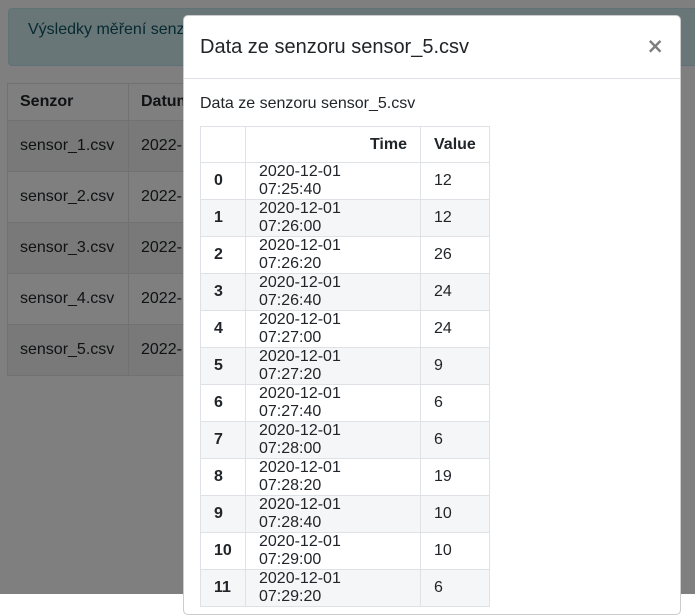 The width and height of the screenshot is (695, 615). I want to click on modal-header: Data ze senzoru sensor_5.csv ×, so click(432, 47).